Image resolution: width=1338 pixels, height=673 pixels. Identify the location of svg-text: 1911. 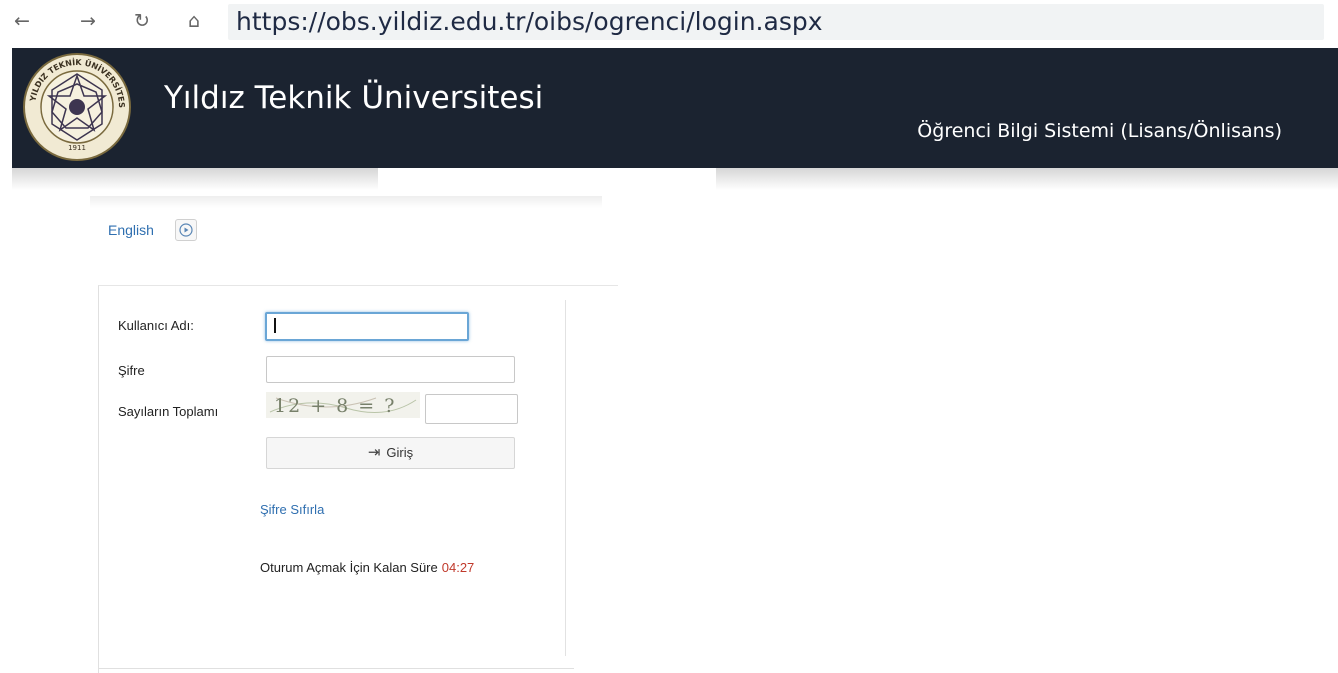
(77, 148).